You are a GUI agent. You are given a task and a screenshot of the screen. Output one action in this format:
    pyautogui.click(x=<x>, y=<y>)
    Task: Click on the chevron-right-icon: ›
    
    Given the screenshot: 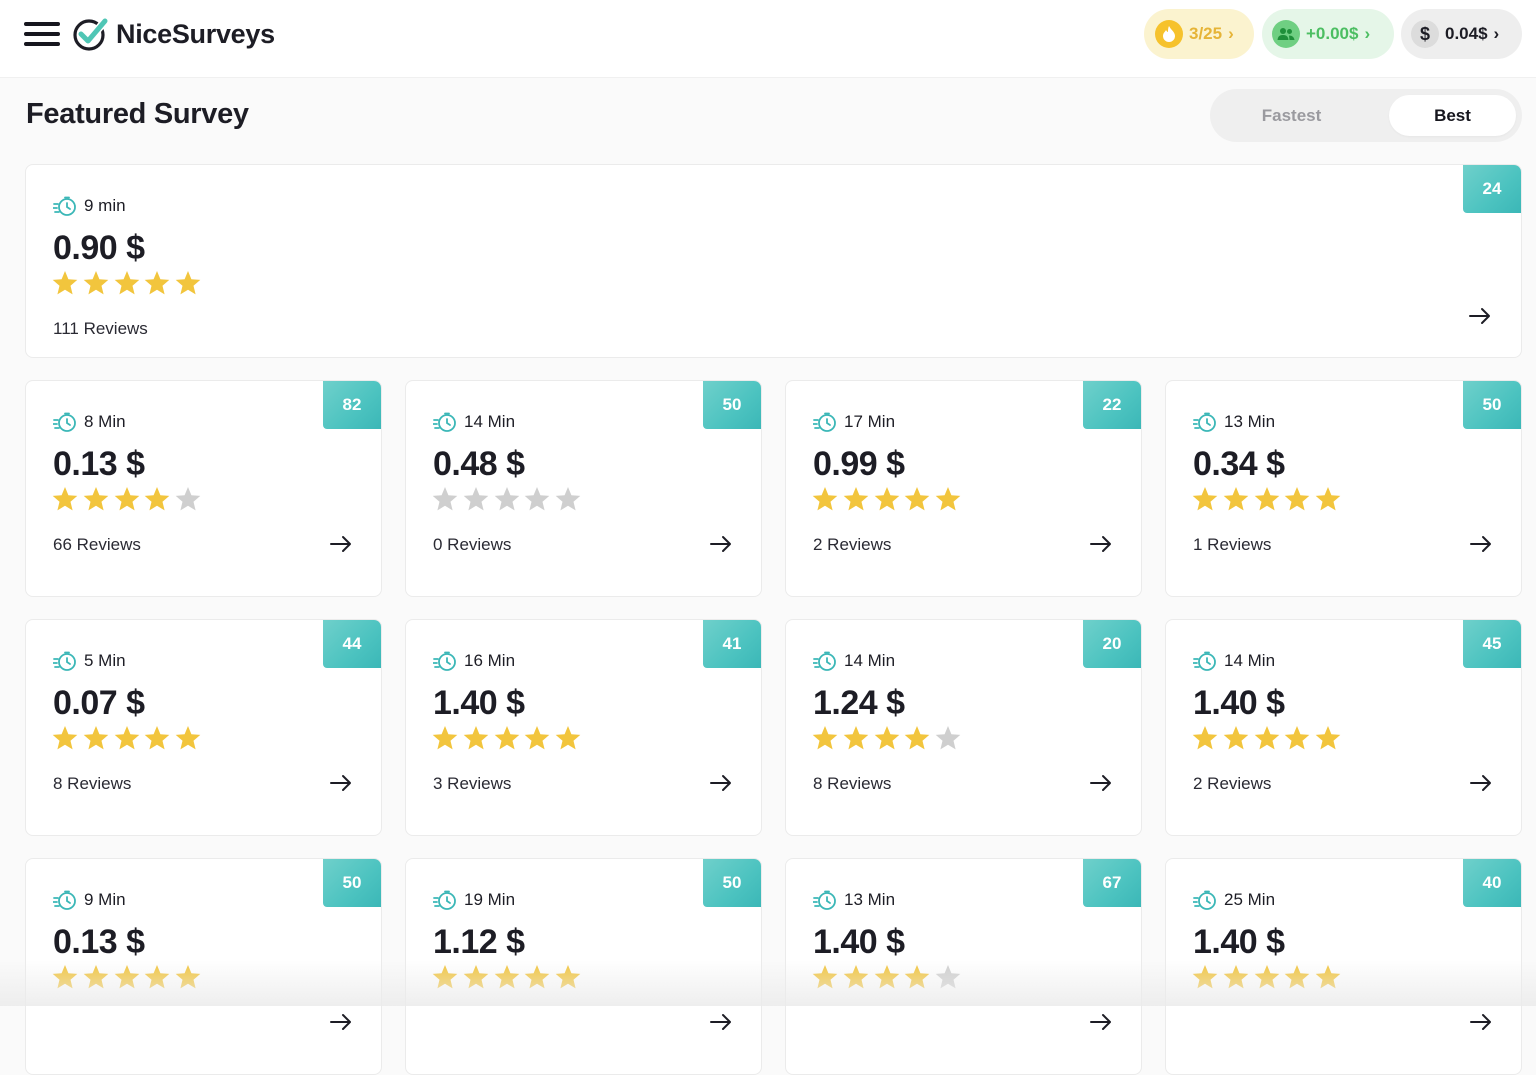 What is the action you would take?
    pyautogui.click(x=1496, y=33)
    